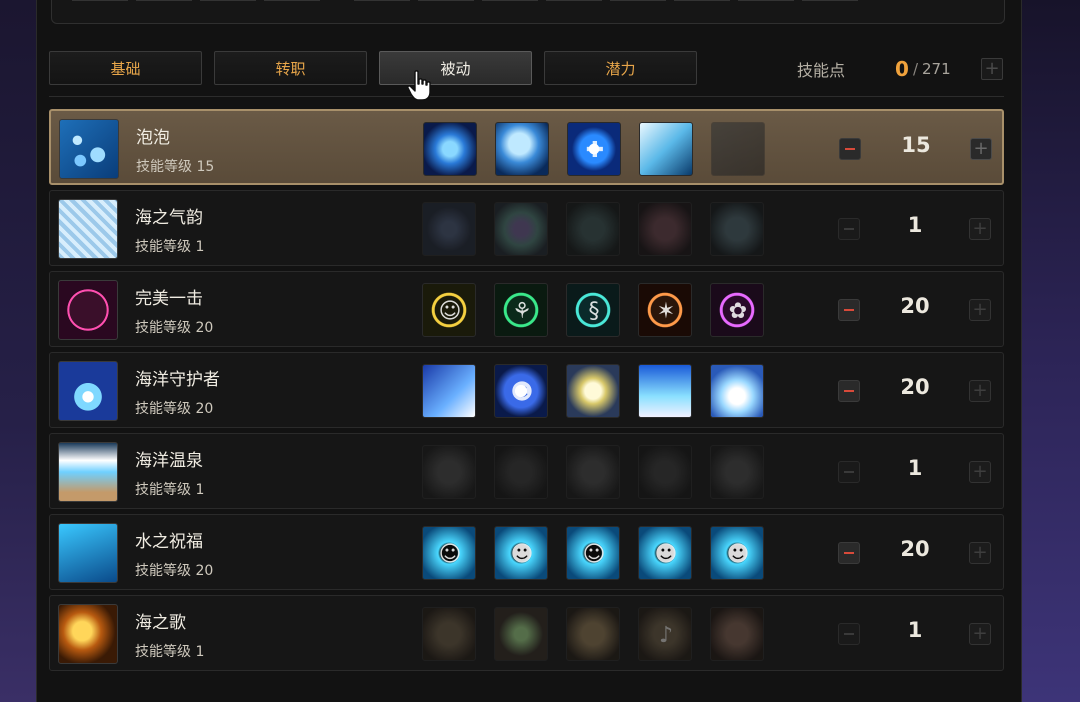 The height and width of the screenshot is (702, 1080). What do you see at coordinates (449, 634) in the screenshot?
I see `hand-icon` at bounding box center [449, 634].